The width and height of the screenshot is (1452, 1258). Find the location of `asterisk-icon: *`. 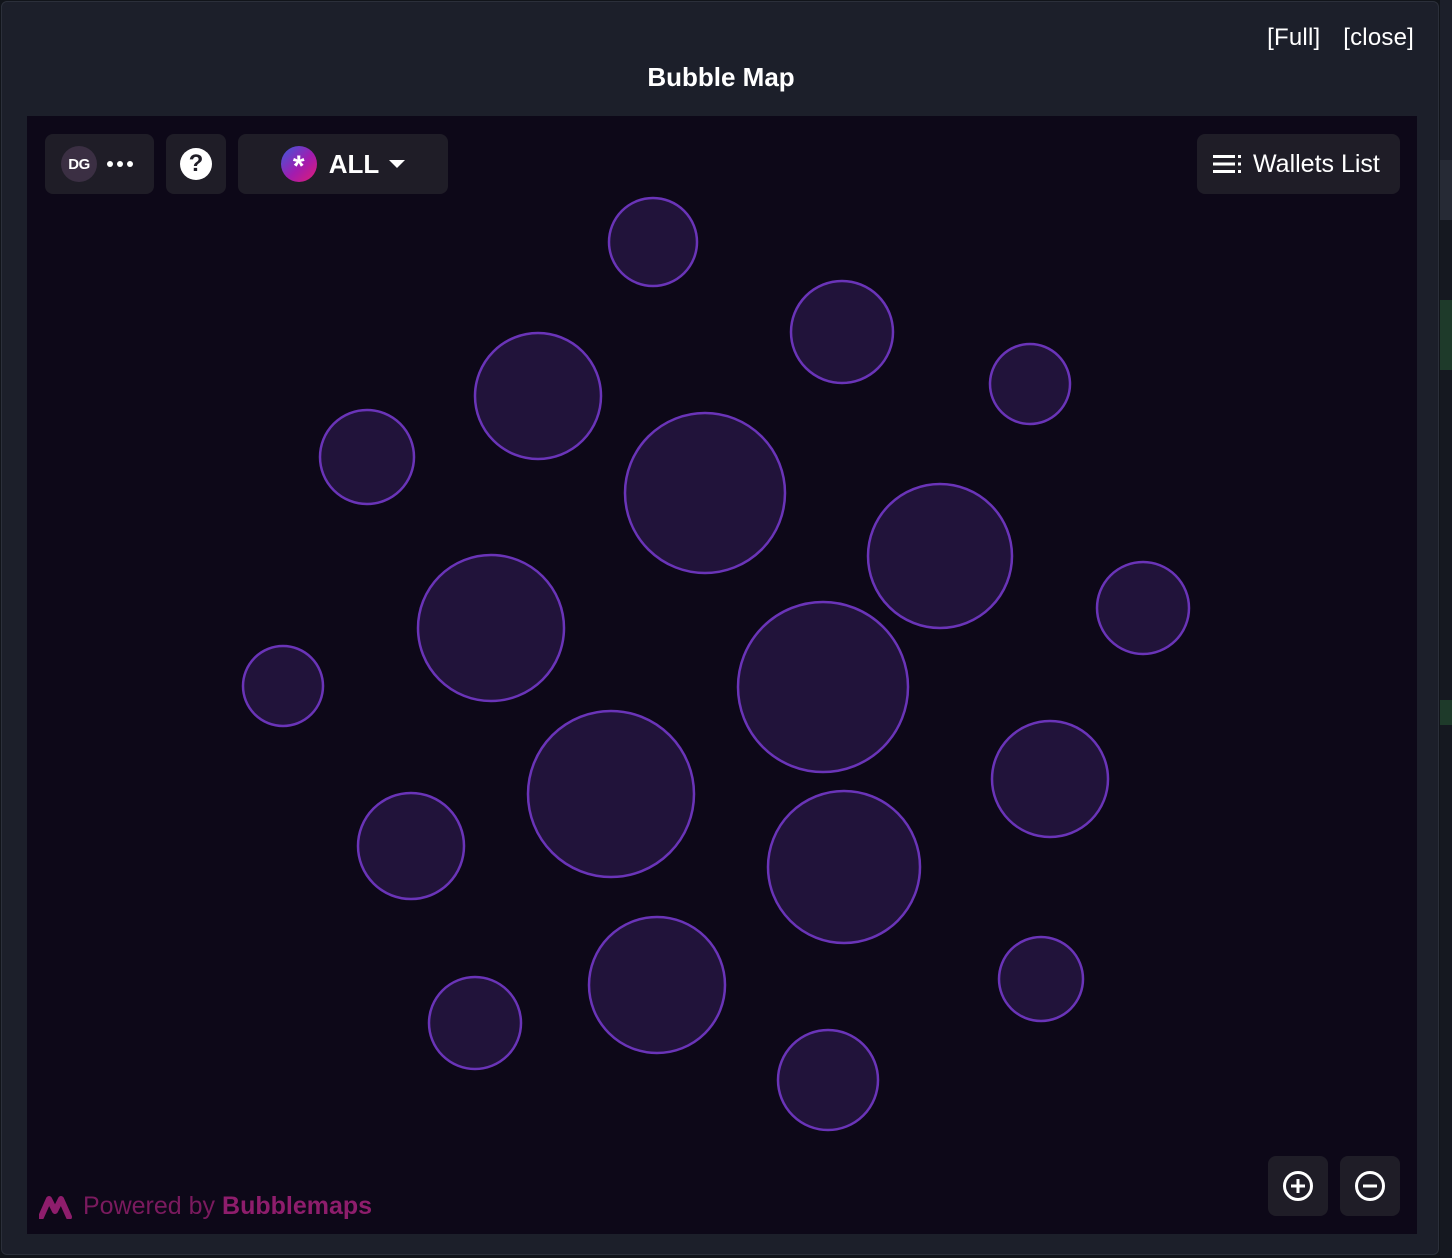

asterisk-icon: * is located at coordinates (298, 164).